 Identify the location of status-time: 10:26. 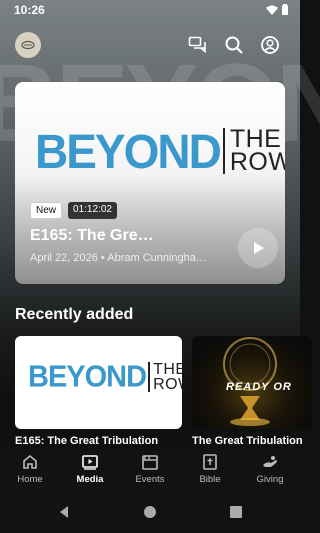
(29, 10).